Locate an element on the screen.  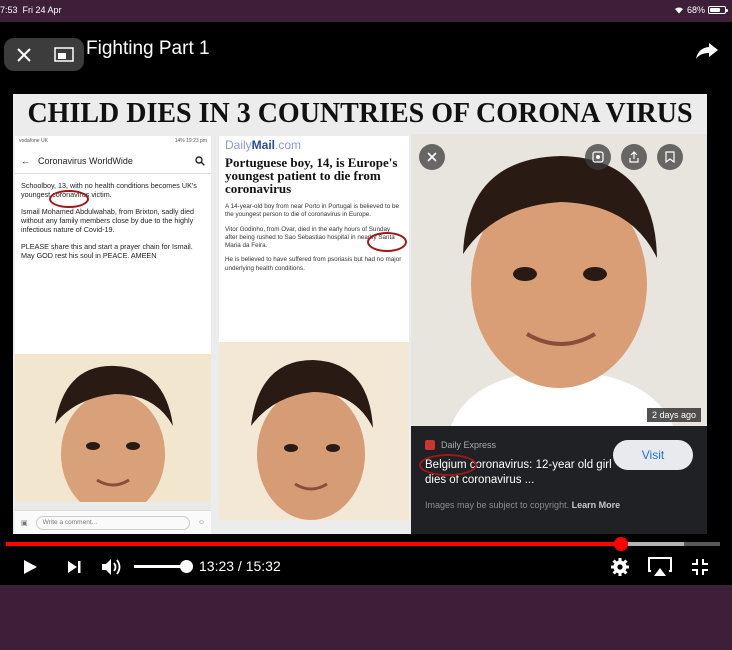
next-icon is located at coordinates (74, 567).